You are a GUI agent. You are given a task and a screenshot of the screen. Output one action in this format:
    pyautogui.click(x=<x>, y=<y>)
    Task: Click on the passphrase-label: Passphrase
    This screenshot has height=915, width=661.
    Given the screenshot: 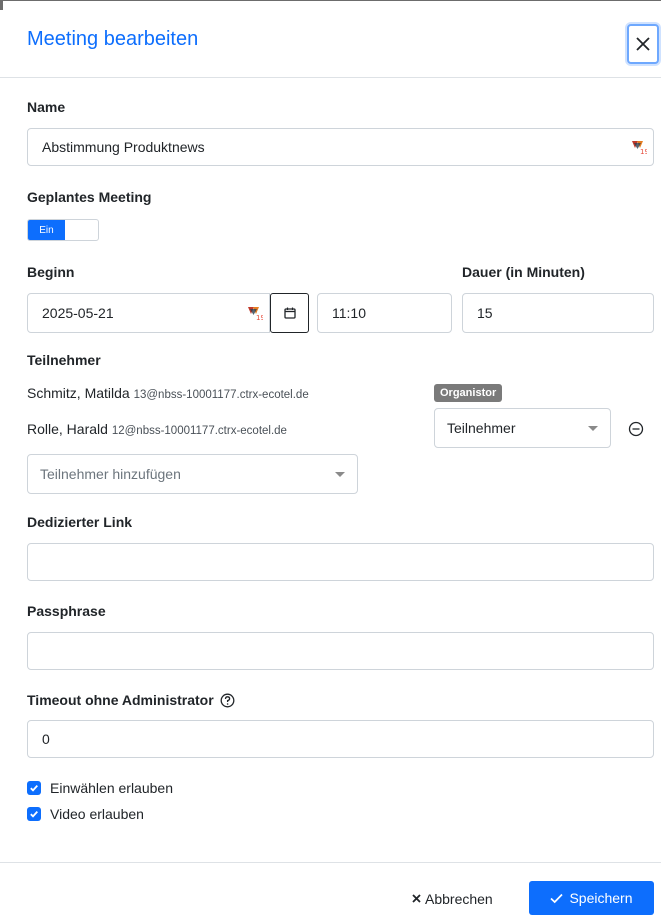 What is the action you would take?
    pyautogui.click(x=66, y=611)
    